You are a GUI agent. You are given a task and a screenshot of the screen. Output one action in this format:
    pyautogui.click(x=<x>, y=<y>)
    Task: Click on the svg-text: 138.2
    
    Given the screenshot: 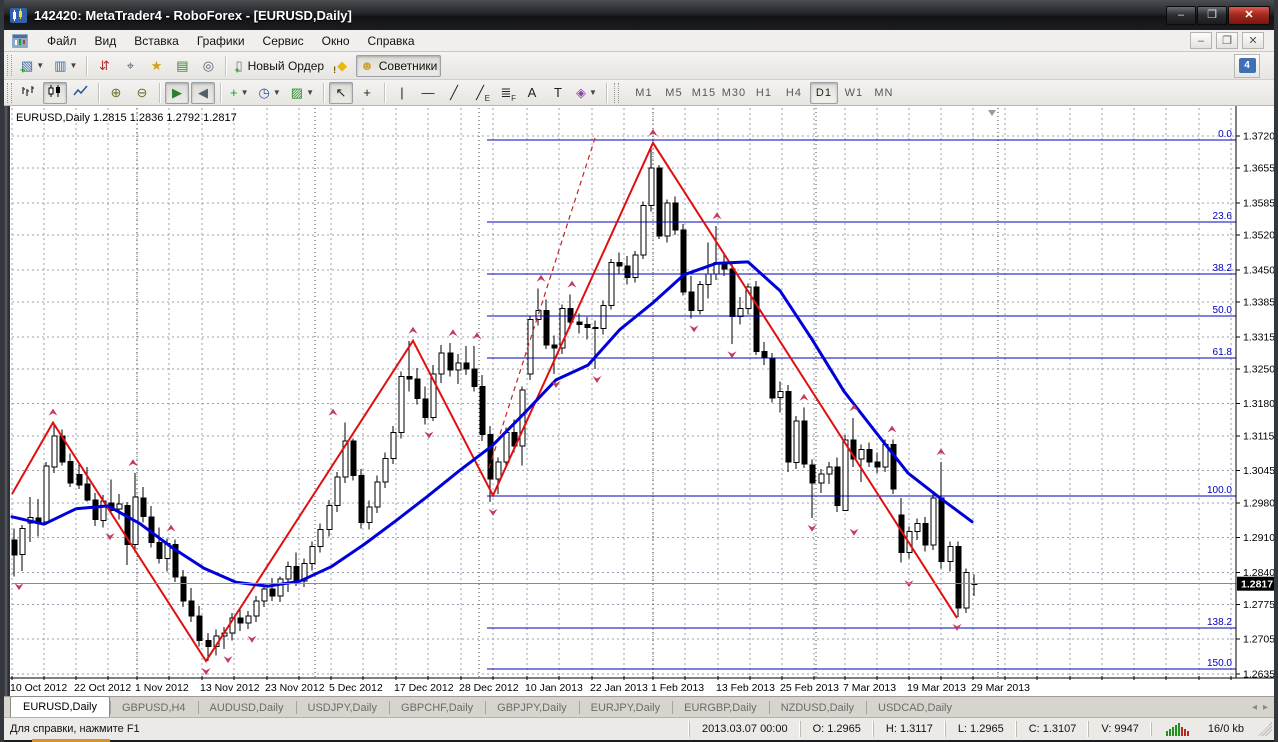 What is the action you would take?
    pyautogui.click(x=1219, y=622)
    